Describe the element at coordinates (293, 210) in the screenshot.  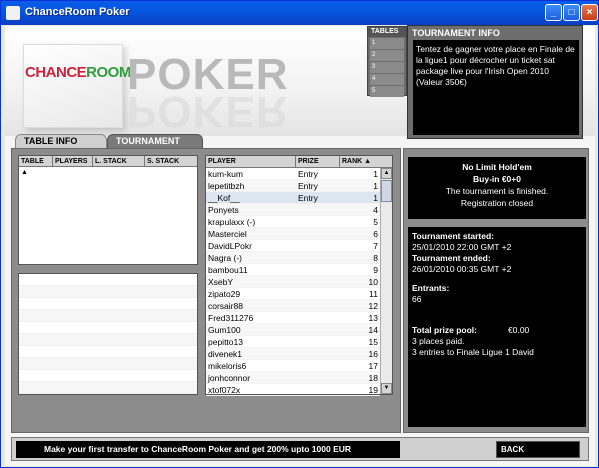
I see `table-row: Ponyets 4` at that location.